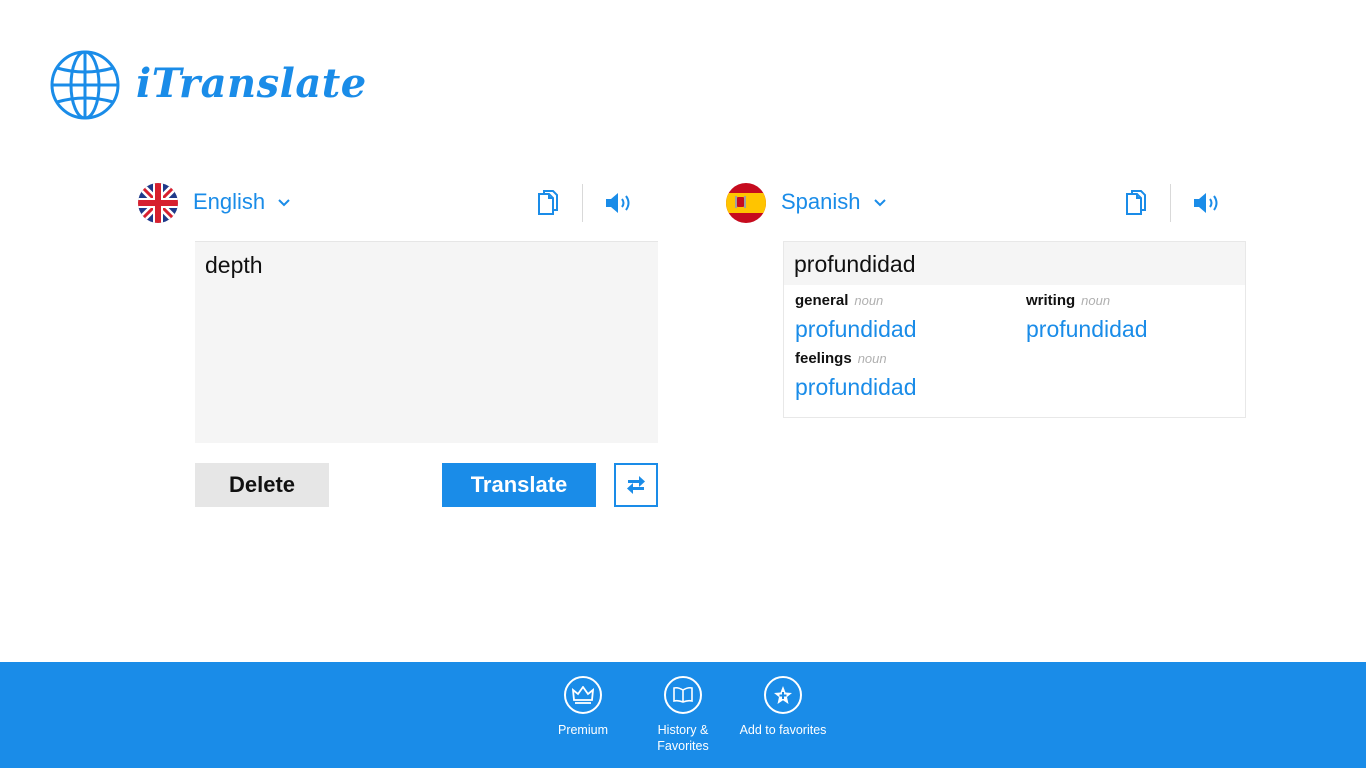 The image size is (1366, 768). I want to click on swap-arrows-icon, so click(636, 485).